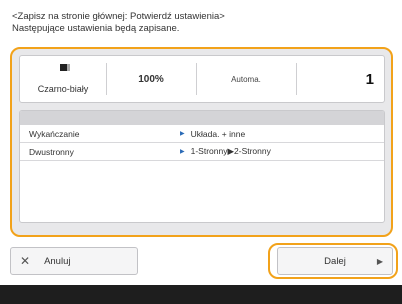 The width and height of the screenshot is (402, 304). Describe the element at coordinates (63, 79) in the screenshot. I see `color-mode-cell: Czarno-biały` at that location.